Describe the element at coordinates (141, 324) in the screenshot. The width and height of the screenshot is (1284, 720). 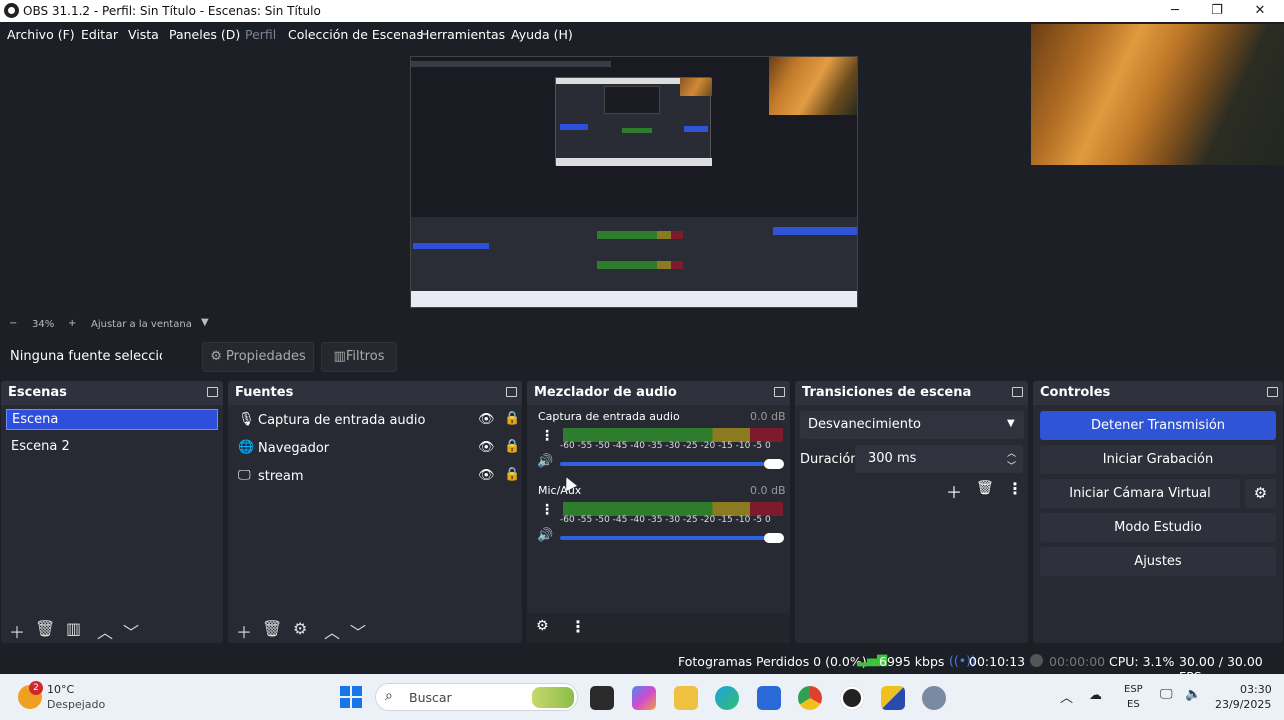
I see `zoom-fit-label: Ajustar a la ventana` at that location.